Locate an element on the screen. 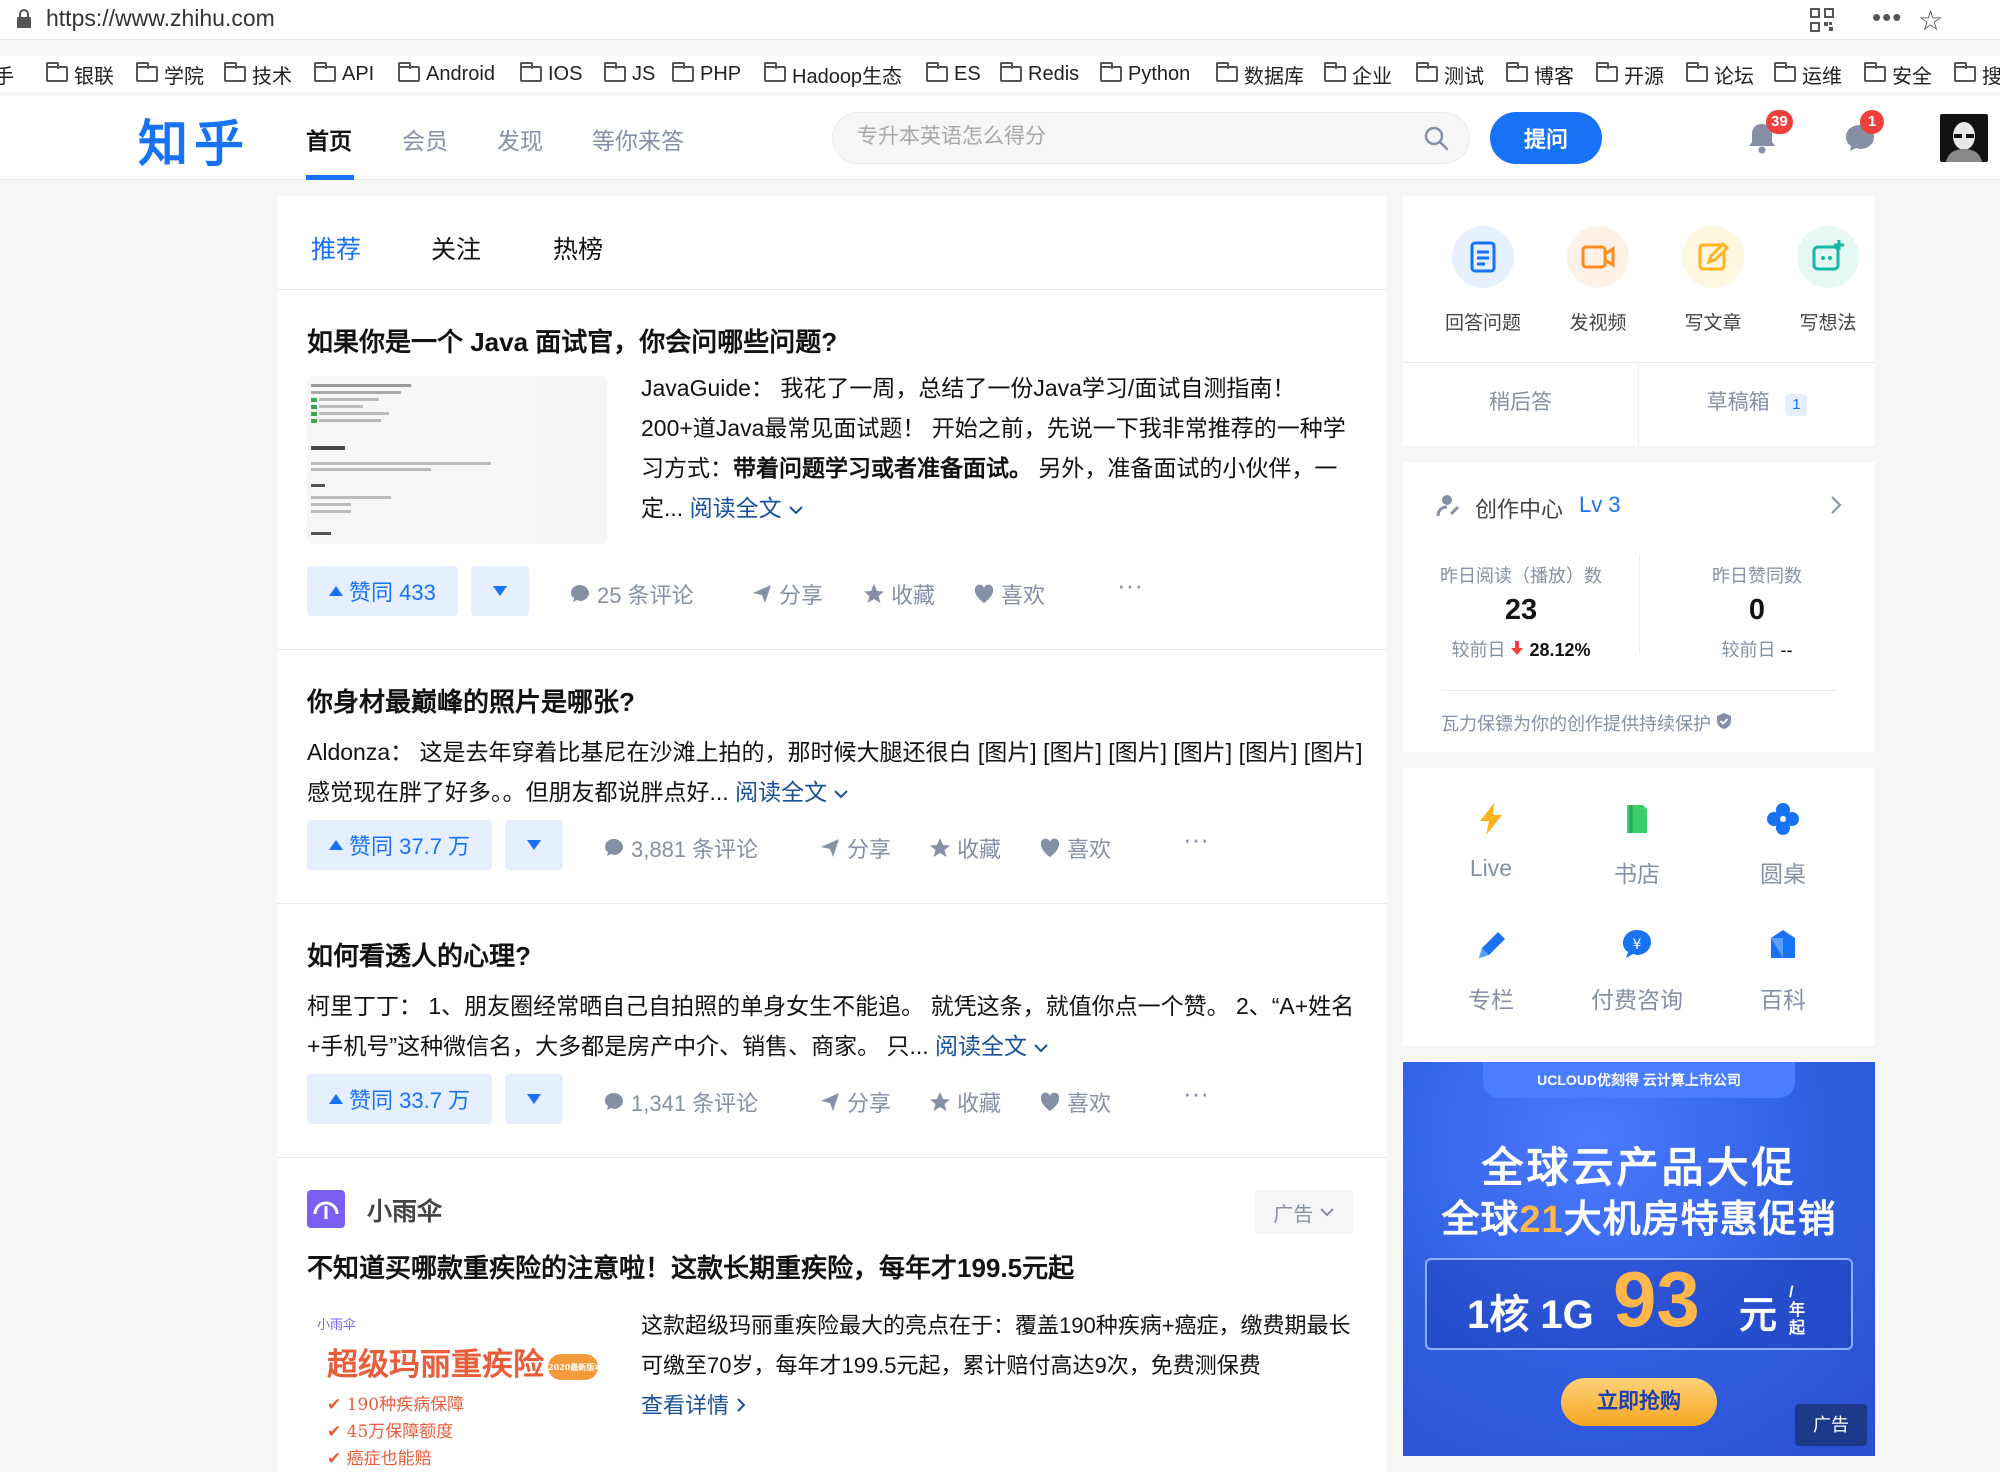  nav-vip: 会员 is located at coordinates (425, 139).